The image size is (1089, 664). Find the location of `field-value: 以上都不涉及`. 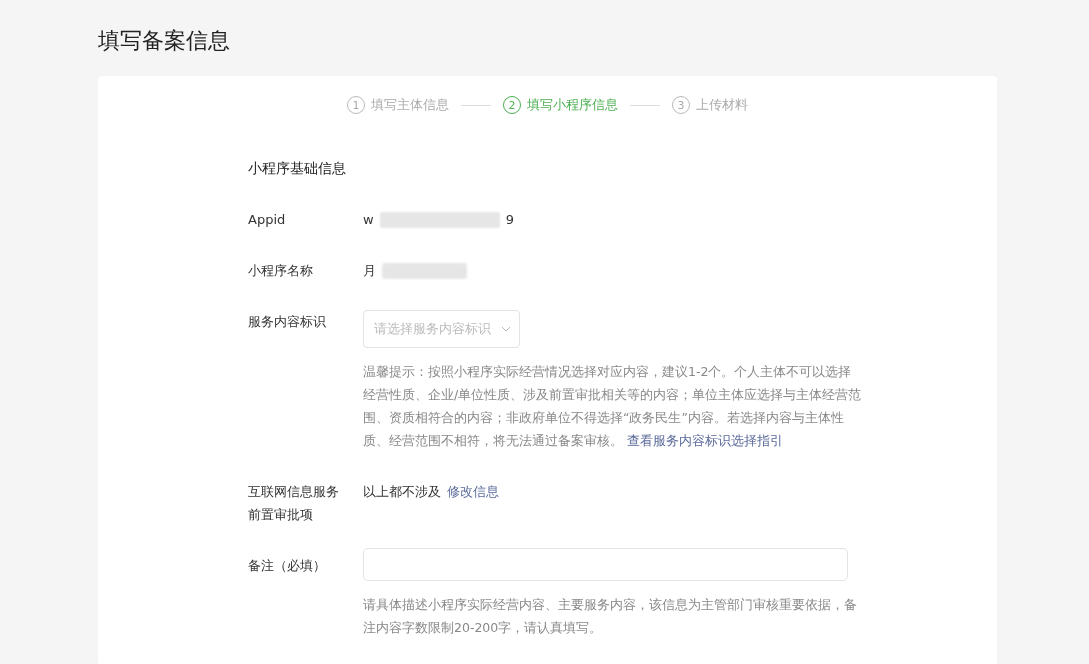

field-value: 以上都不涉及 is located at coordinates (402, 492).